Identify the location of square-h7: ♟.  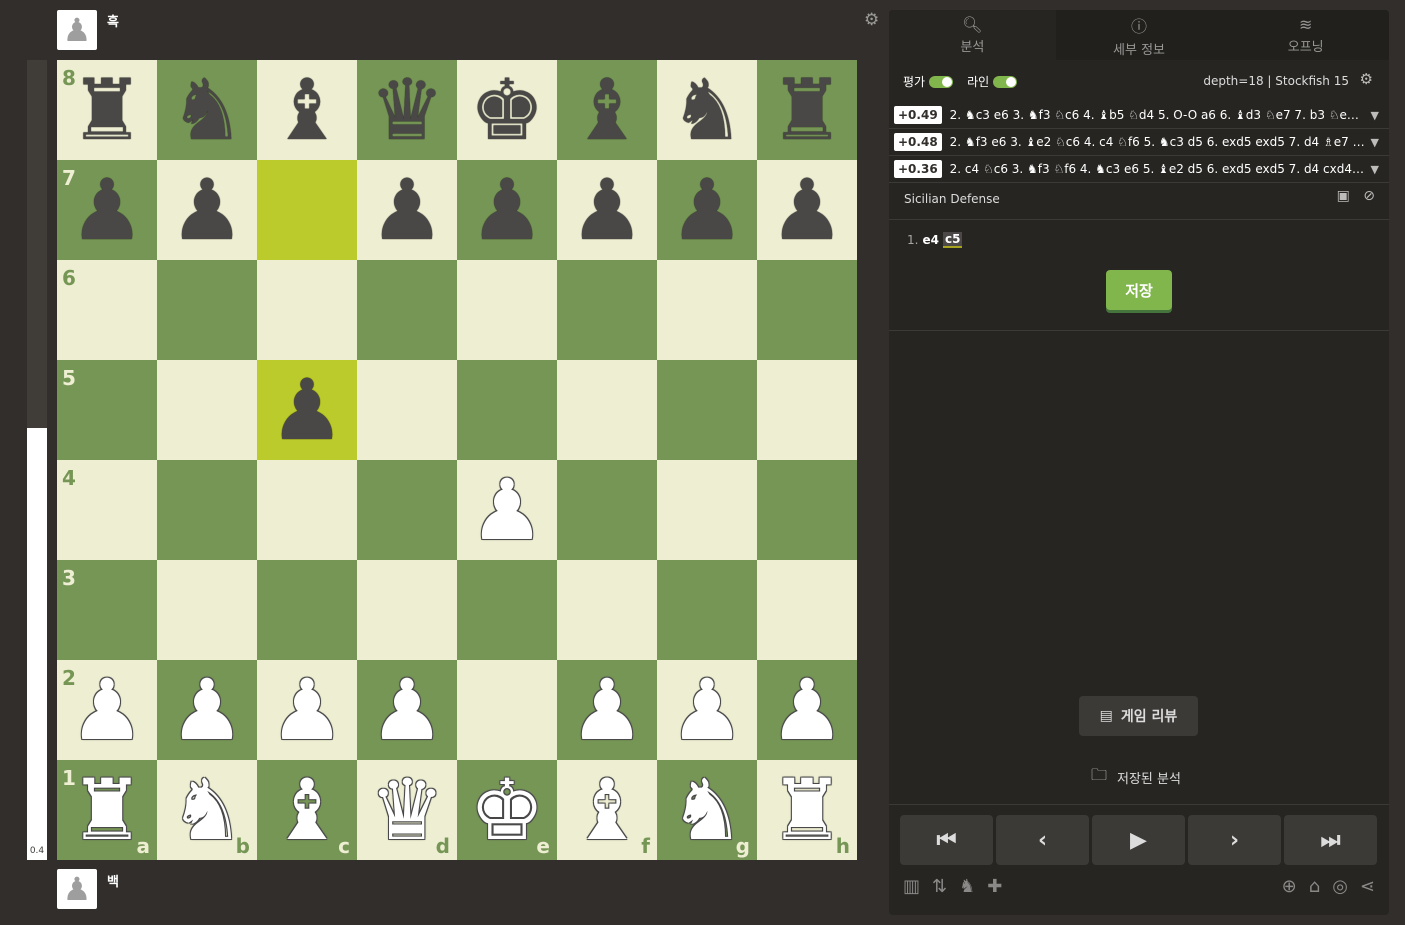
(807, 210).